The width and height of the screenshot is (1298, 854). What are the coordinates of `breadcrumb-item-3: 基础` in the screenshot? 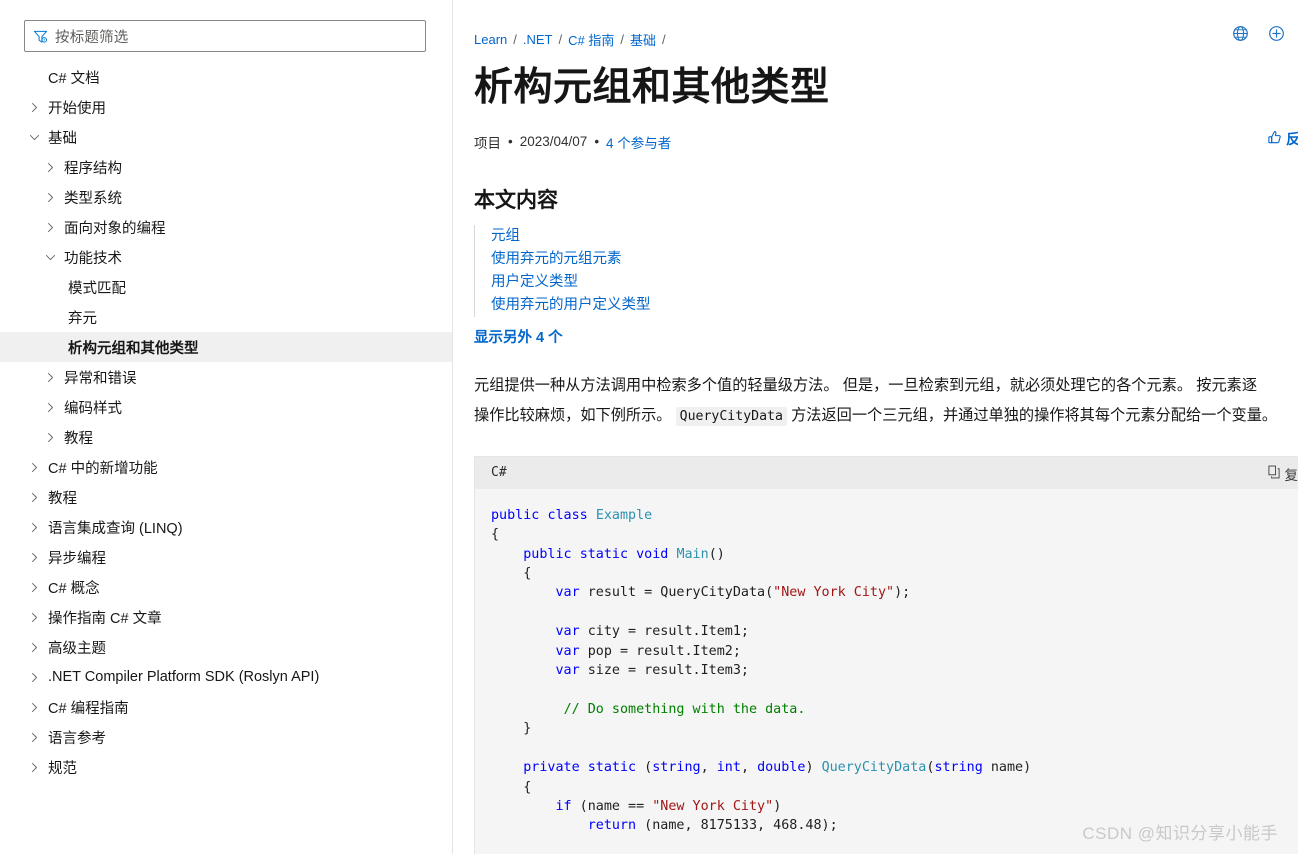 It's located at (643, 39).